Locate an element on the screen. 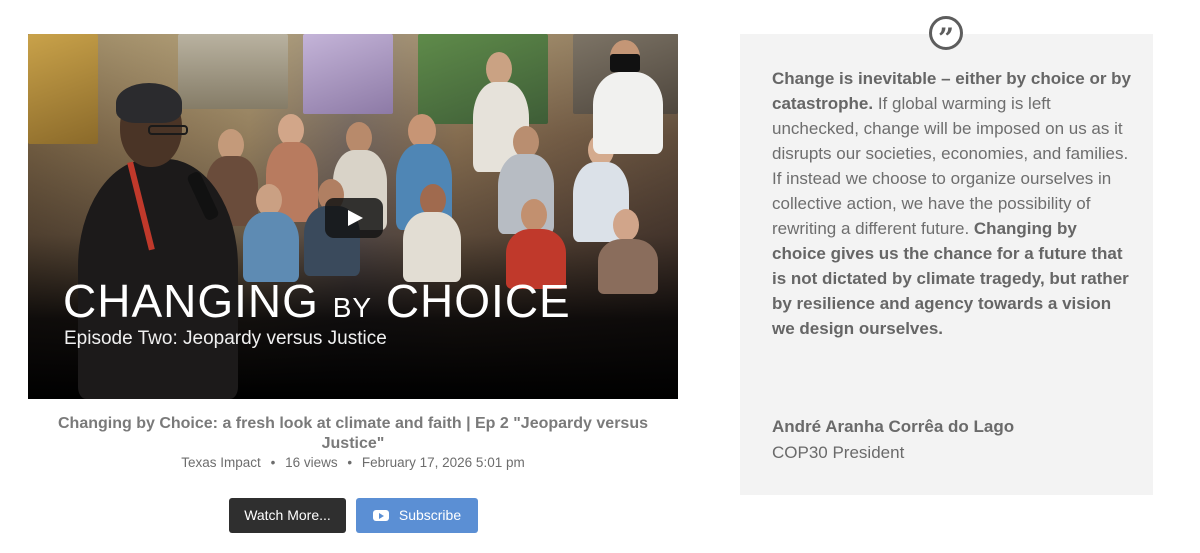 Image resolution: width=1200 pixels, height=553 pixels. play-icon is located at coordinates (354, 218).